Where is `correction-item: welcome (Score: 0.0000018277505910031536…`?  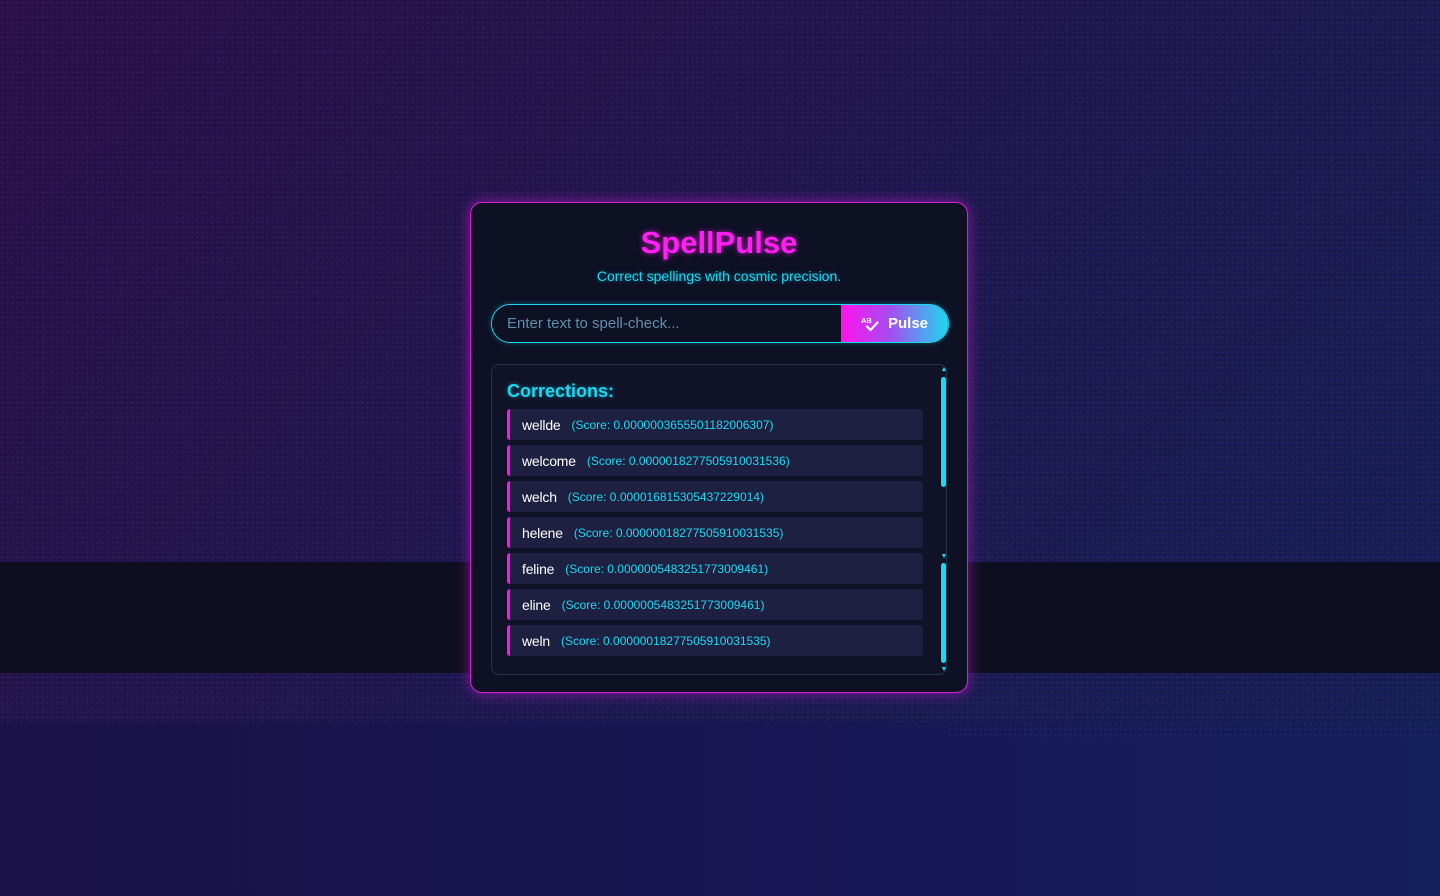
correction-item: welcome (Score: 0.0000018277505910031536… is located at coordinates (715, 460).